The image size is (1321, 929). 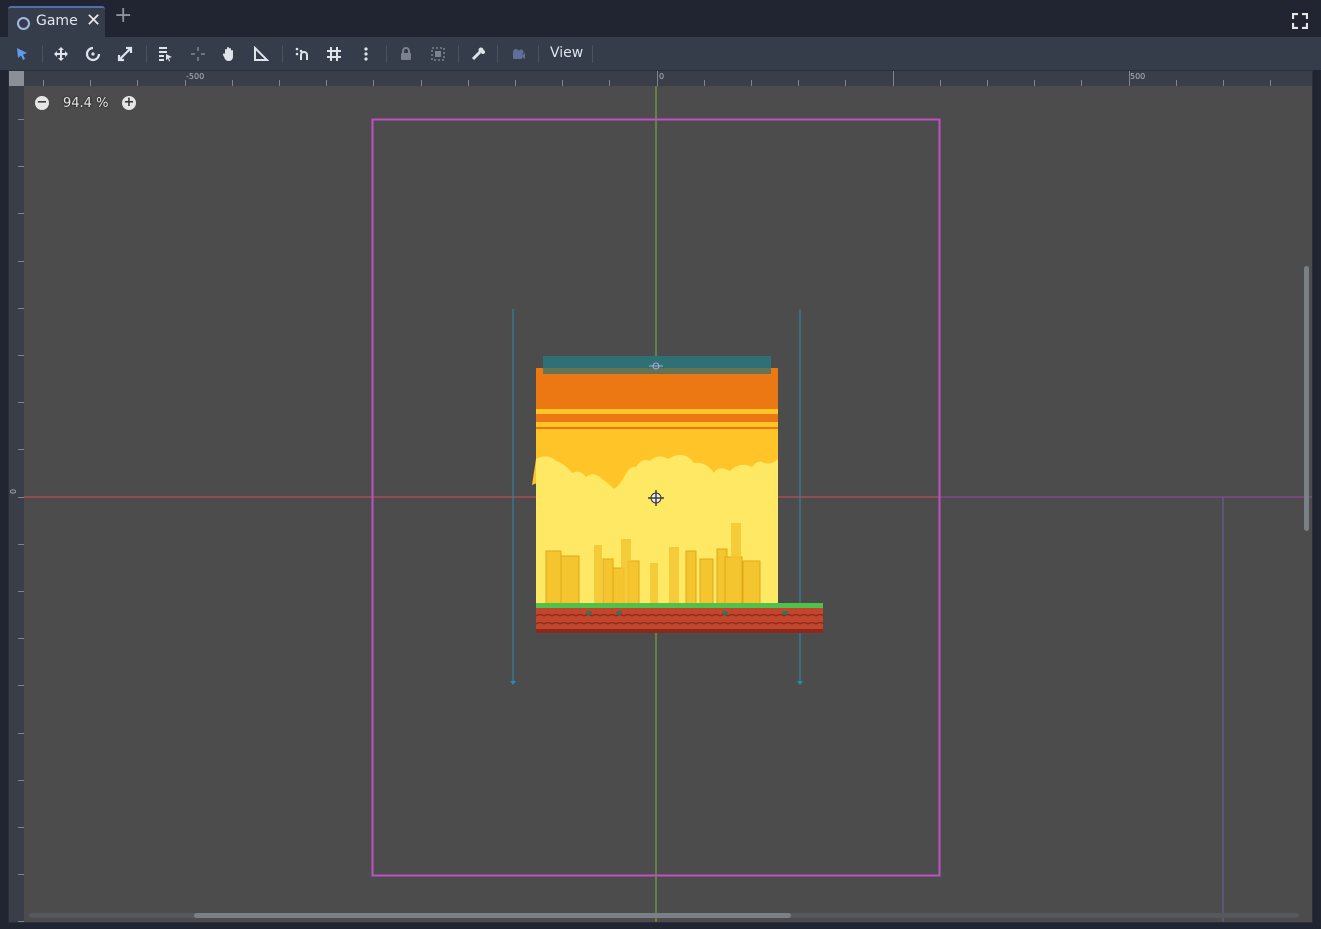 I want to click on plus-icon: +, so click(x=123, y=16).